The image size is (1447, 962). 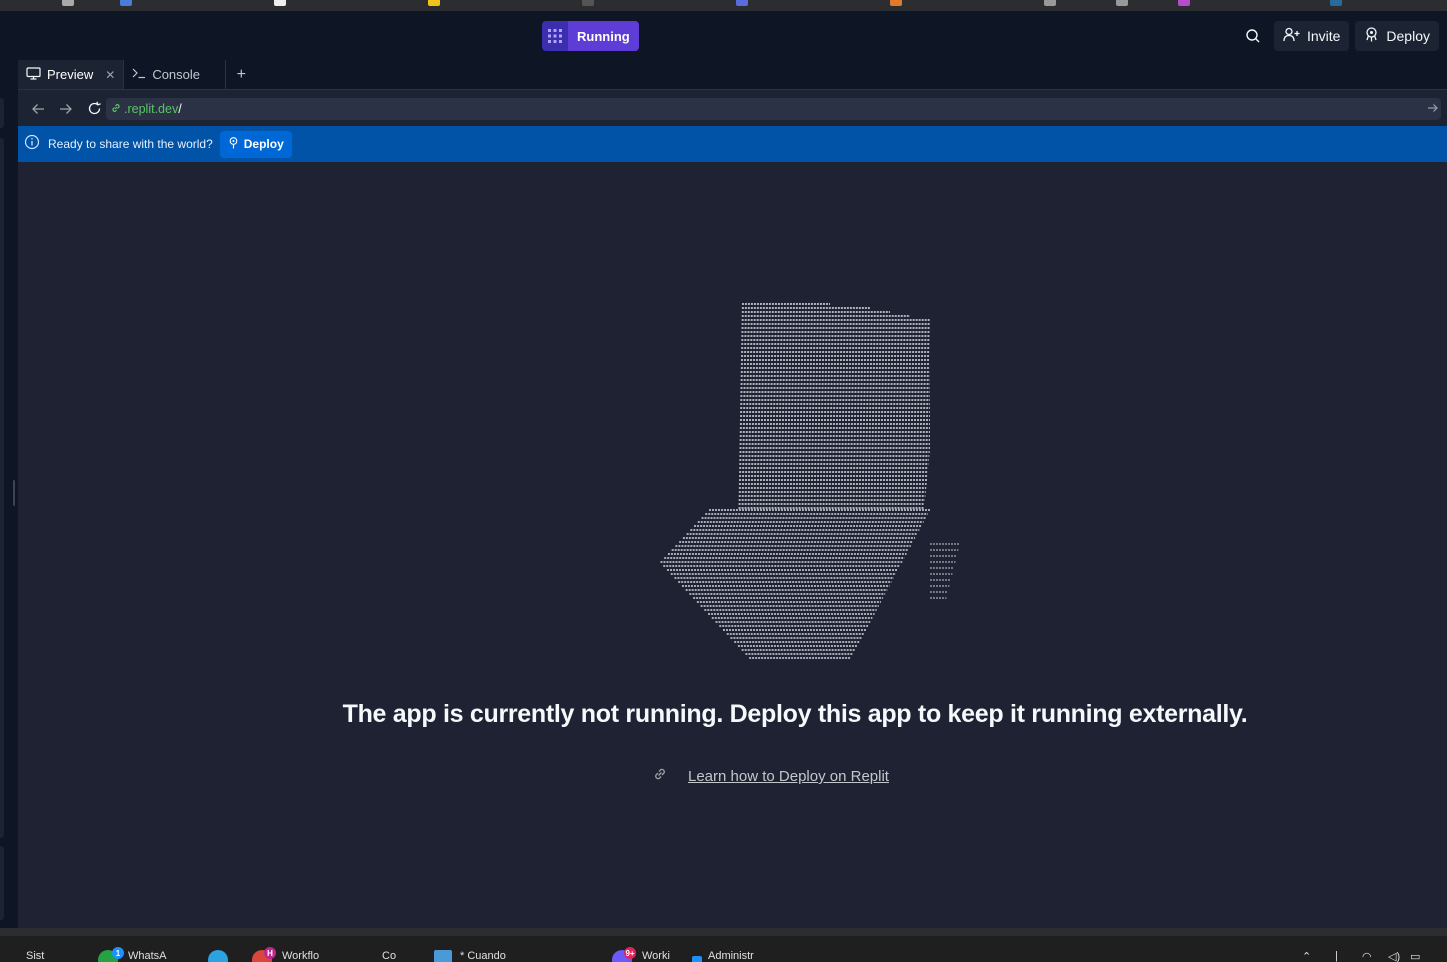 What do you see at coordinates (630, 953) in the screenshot?
I see `notification-badge: 9+` at bounding box center [630, 953].